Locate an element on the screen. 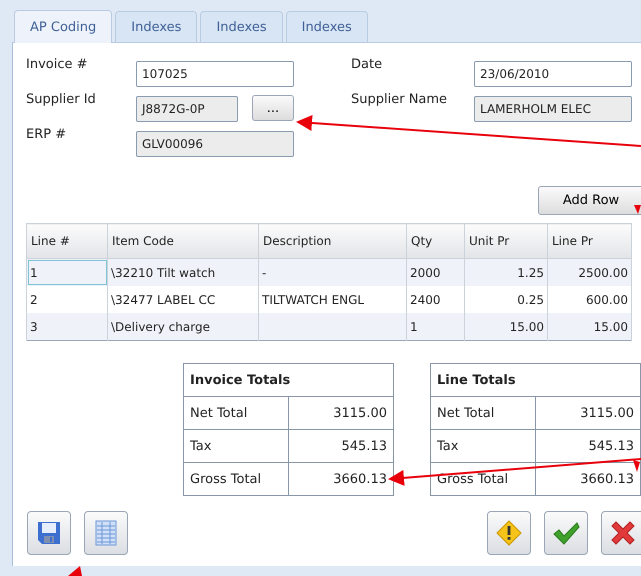 This screenshot has height=576, width=641. field-label: Invoice # is located at coordinates (57, 64).